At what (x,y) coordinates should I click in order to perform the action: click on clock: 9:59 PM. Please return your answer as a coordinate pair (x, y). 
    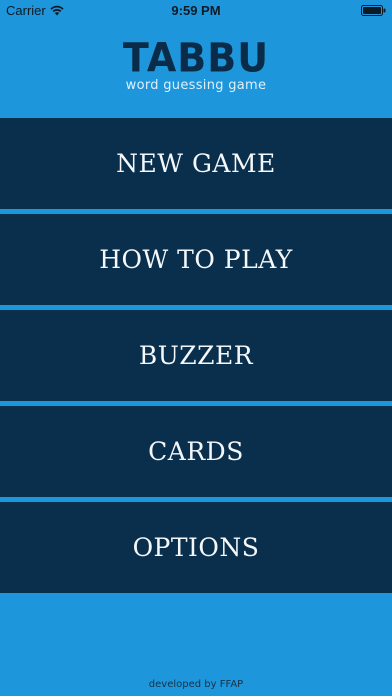
    Looking at the image, I should click on (196, 10).